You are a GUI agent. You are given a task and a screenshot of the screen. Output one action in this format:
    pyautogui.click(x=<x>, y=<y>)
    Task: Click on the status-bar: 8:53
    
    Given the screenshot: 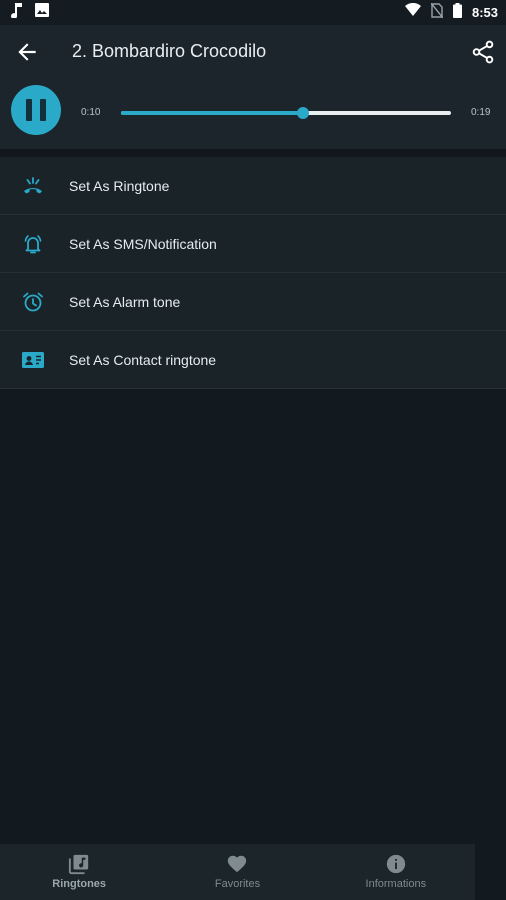 What is the action you would take?
    pyautogui.click(x=253, y=12)
    